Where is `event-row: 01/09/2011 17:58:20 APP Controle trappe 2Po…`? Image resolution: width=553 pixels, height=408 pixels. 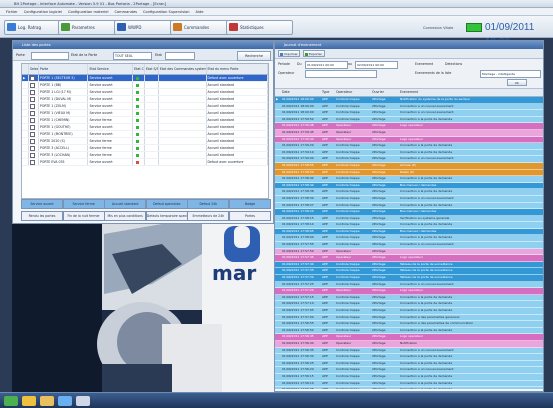
event-row: 01/09/2011 17:58:20 APP Controle trappe 2Po… is located at coordinates (409, 212).